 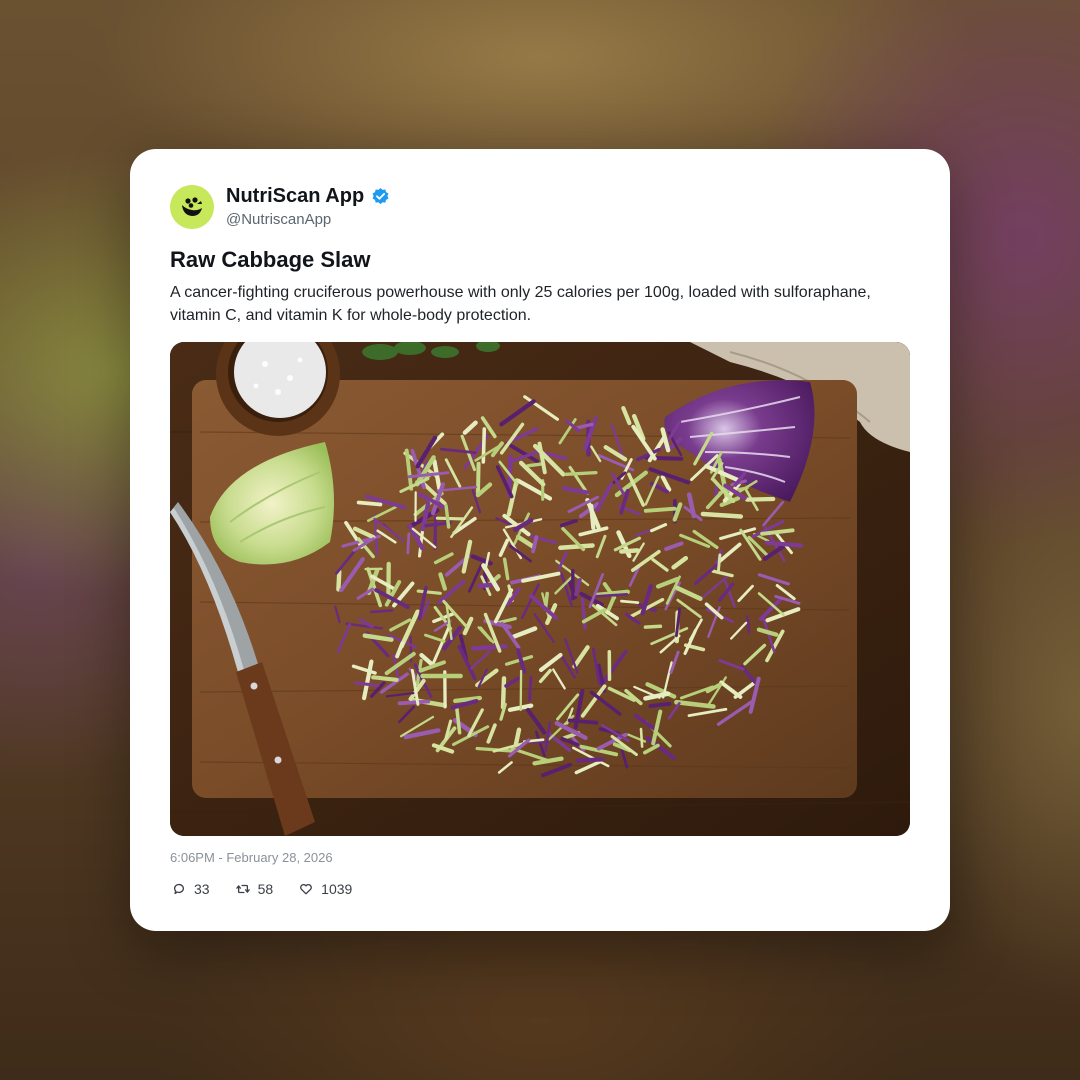 What do you see at coordinates (278, 219) in the screenshot?
I see `author-handle: @NutriscanApp` at bounding box center [278, 219].